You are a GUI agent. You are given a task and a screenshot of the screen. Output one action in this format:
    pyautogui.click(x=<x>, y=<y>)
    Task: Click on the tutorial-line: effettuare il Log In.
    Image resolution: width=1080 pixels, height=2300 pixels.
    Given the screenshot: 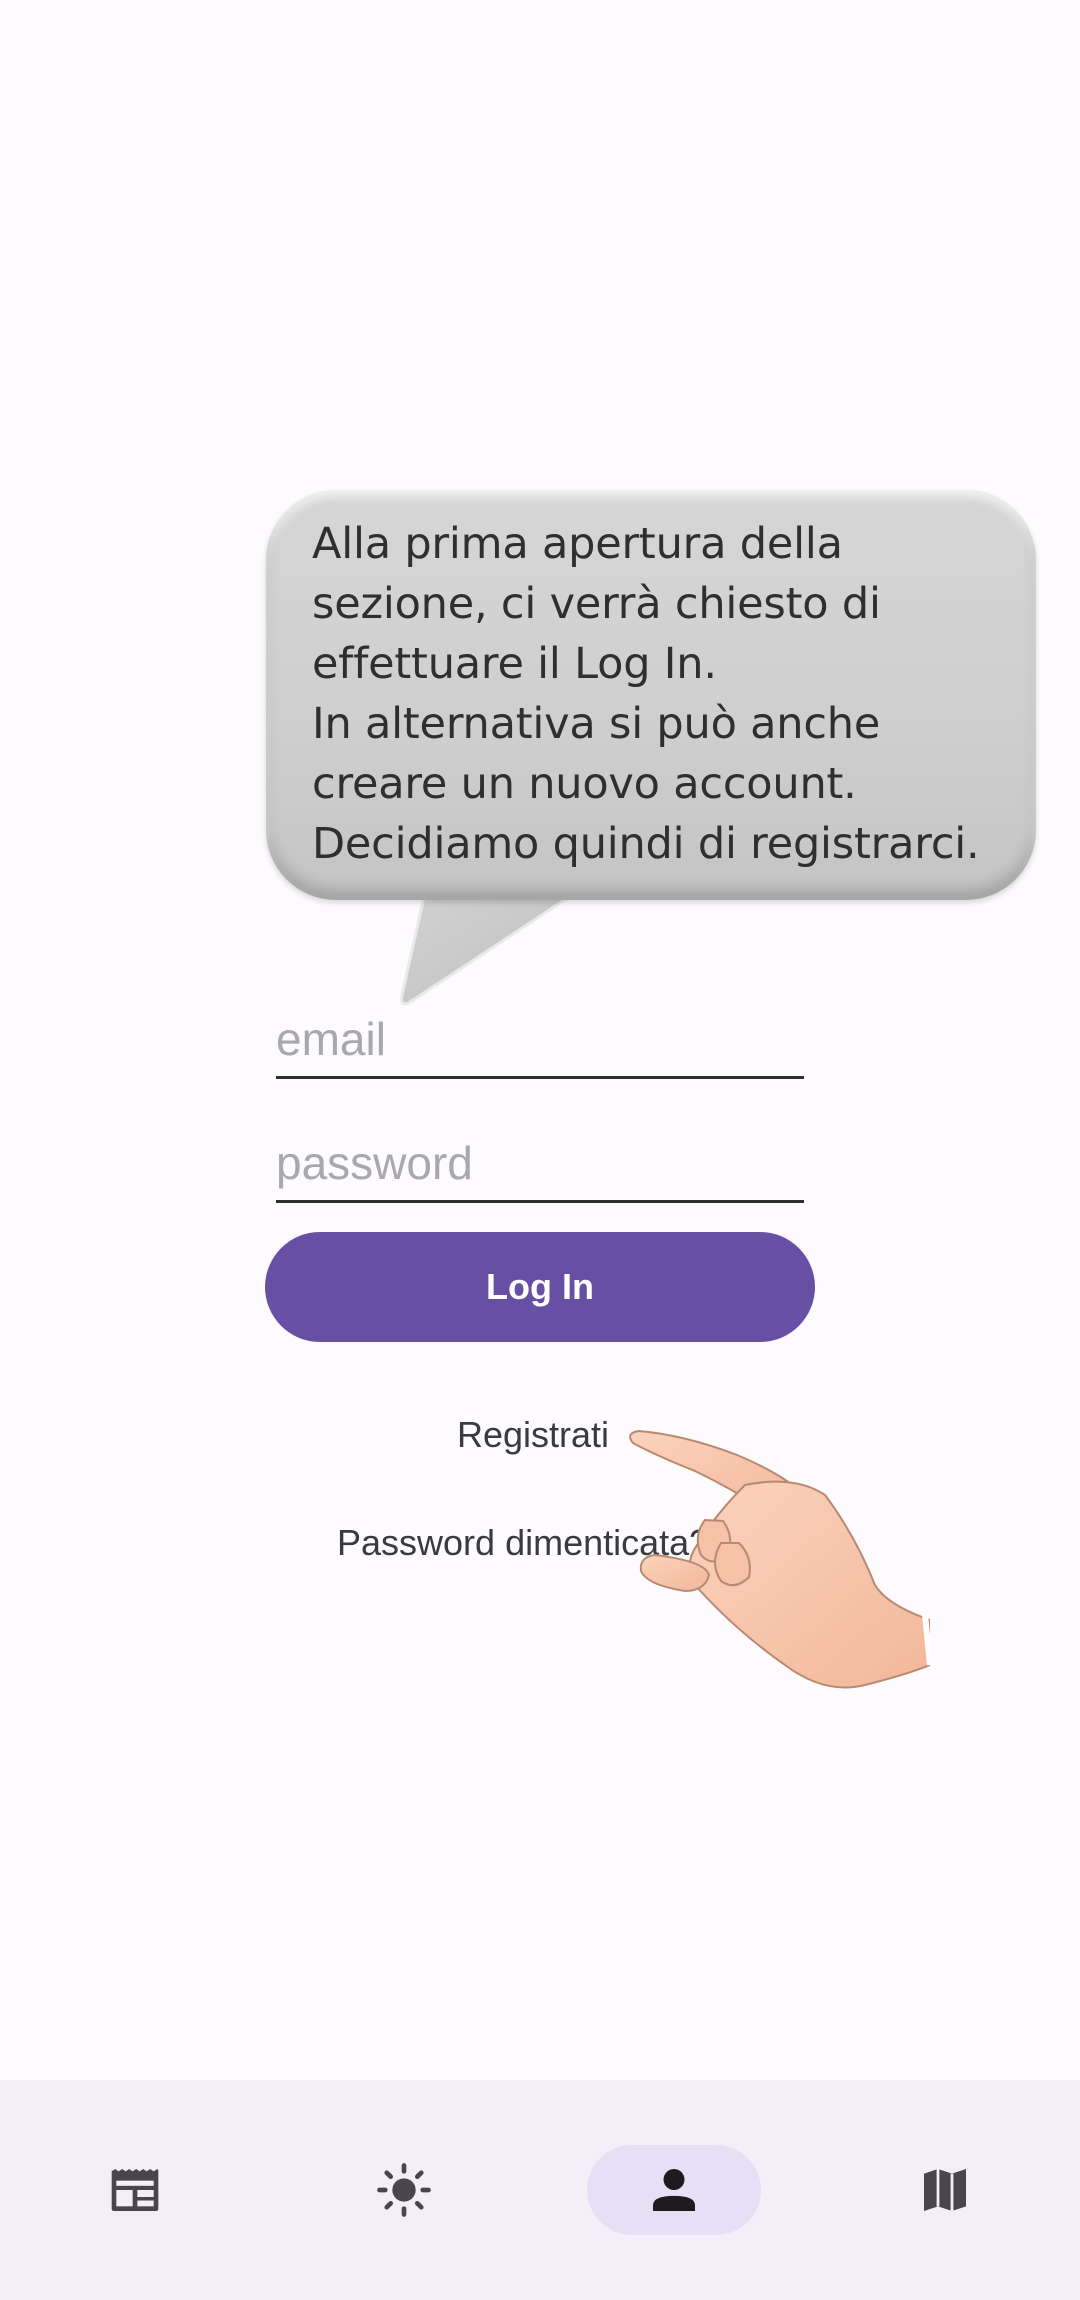 What is the action you would take?
    pyautogui.click(x=514, y=664)
    